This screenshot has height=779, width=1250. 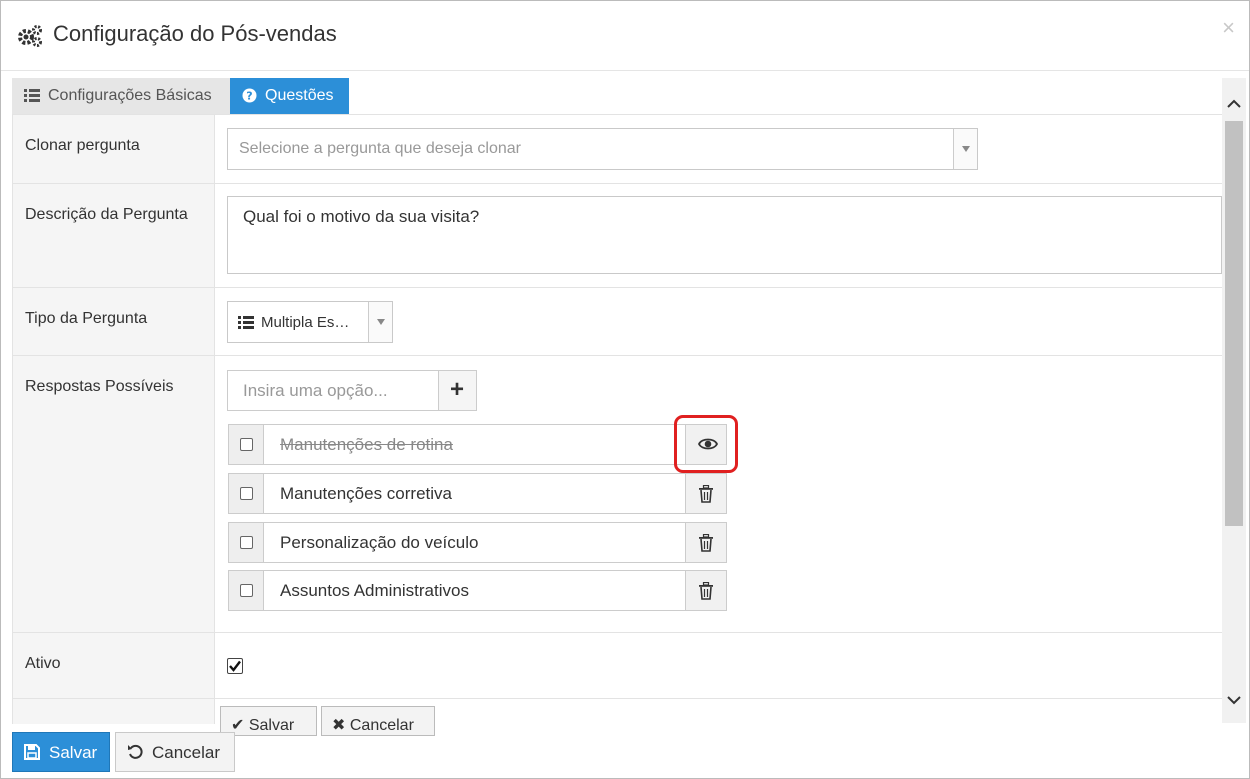 I want to click on label-cell, so click(x=114, y=711).